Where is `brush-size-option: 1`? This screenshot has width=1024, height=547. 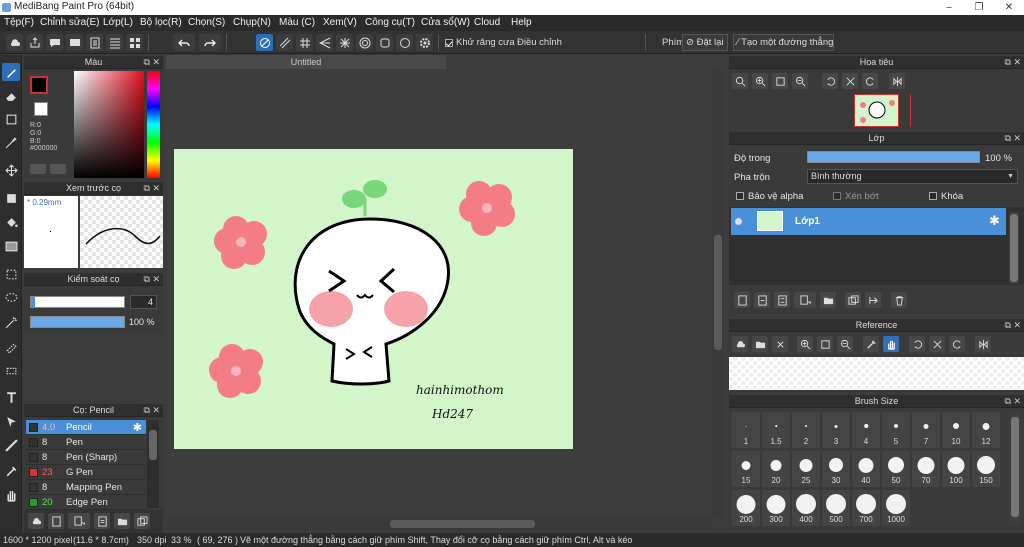 brush-size-option: 1 is located at coordinates (746, 430).